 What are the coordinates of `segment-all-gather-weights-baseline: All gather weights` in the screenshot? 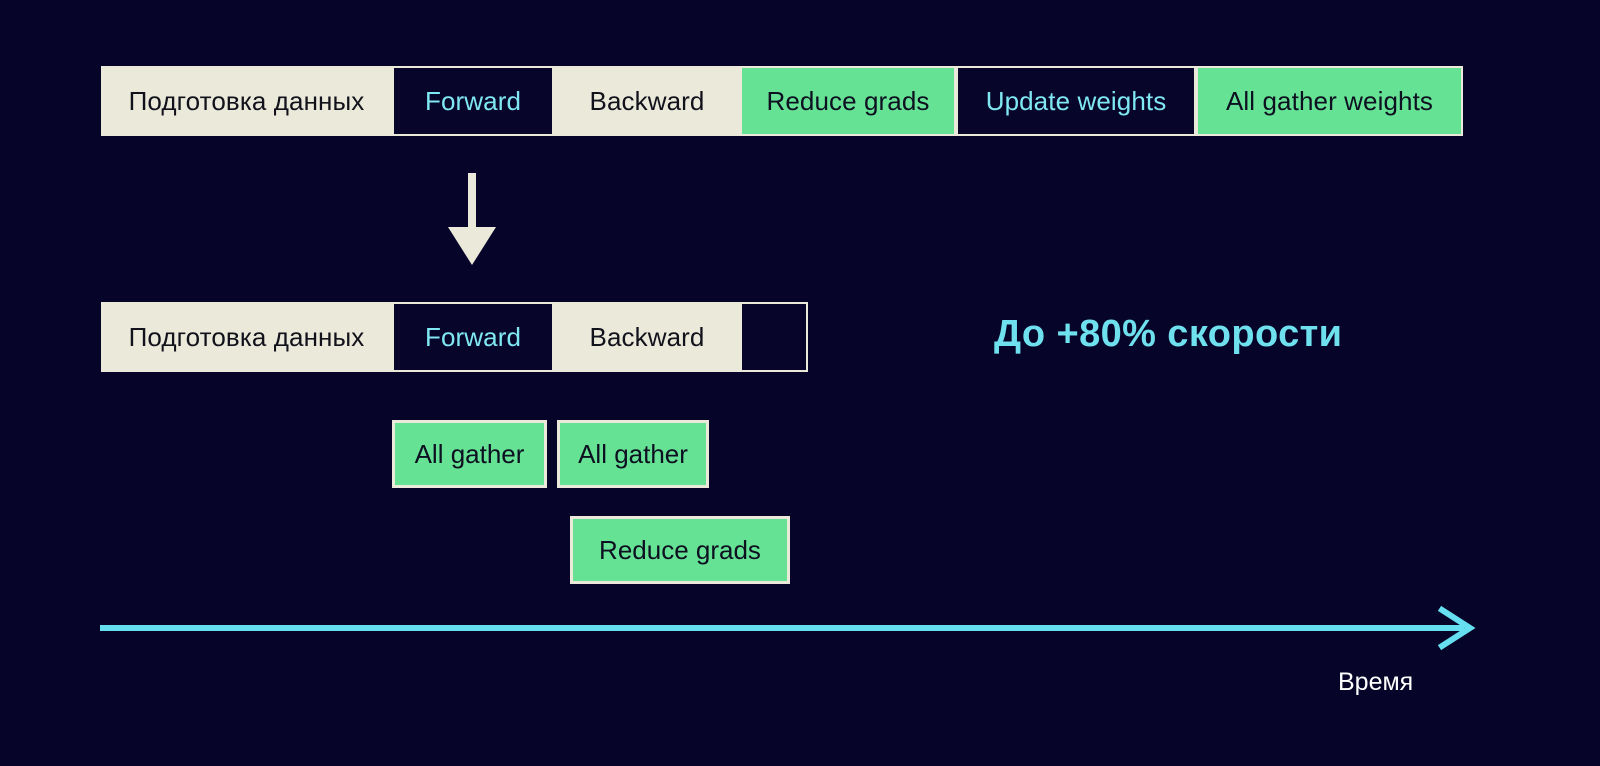 It's located at (1329, 101).